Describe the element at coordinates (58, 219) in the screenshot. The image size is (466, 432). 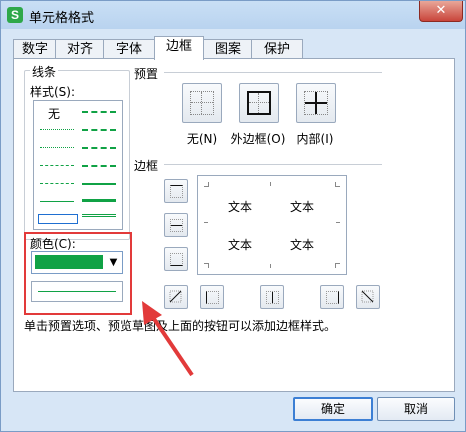
I see `line-style-selected-thin` at that location.